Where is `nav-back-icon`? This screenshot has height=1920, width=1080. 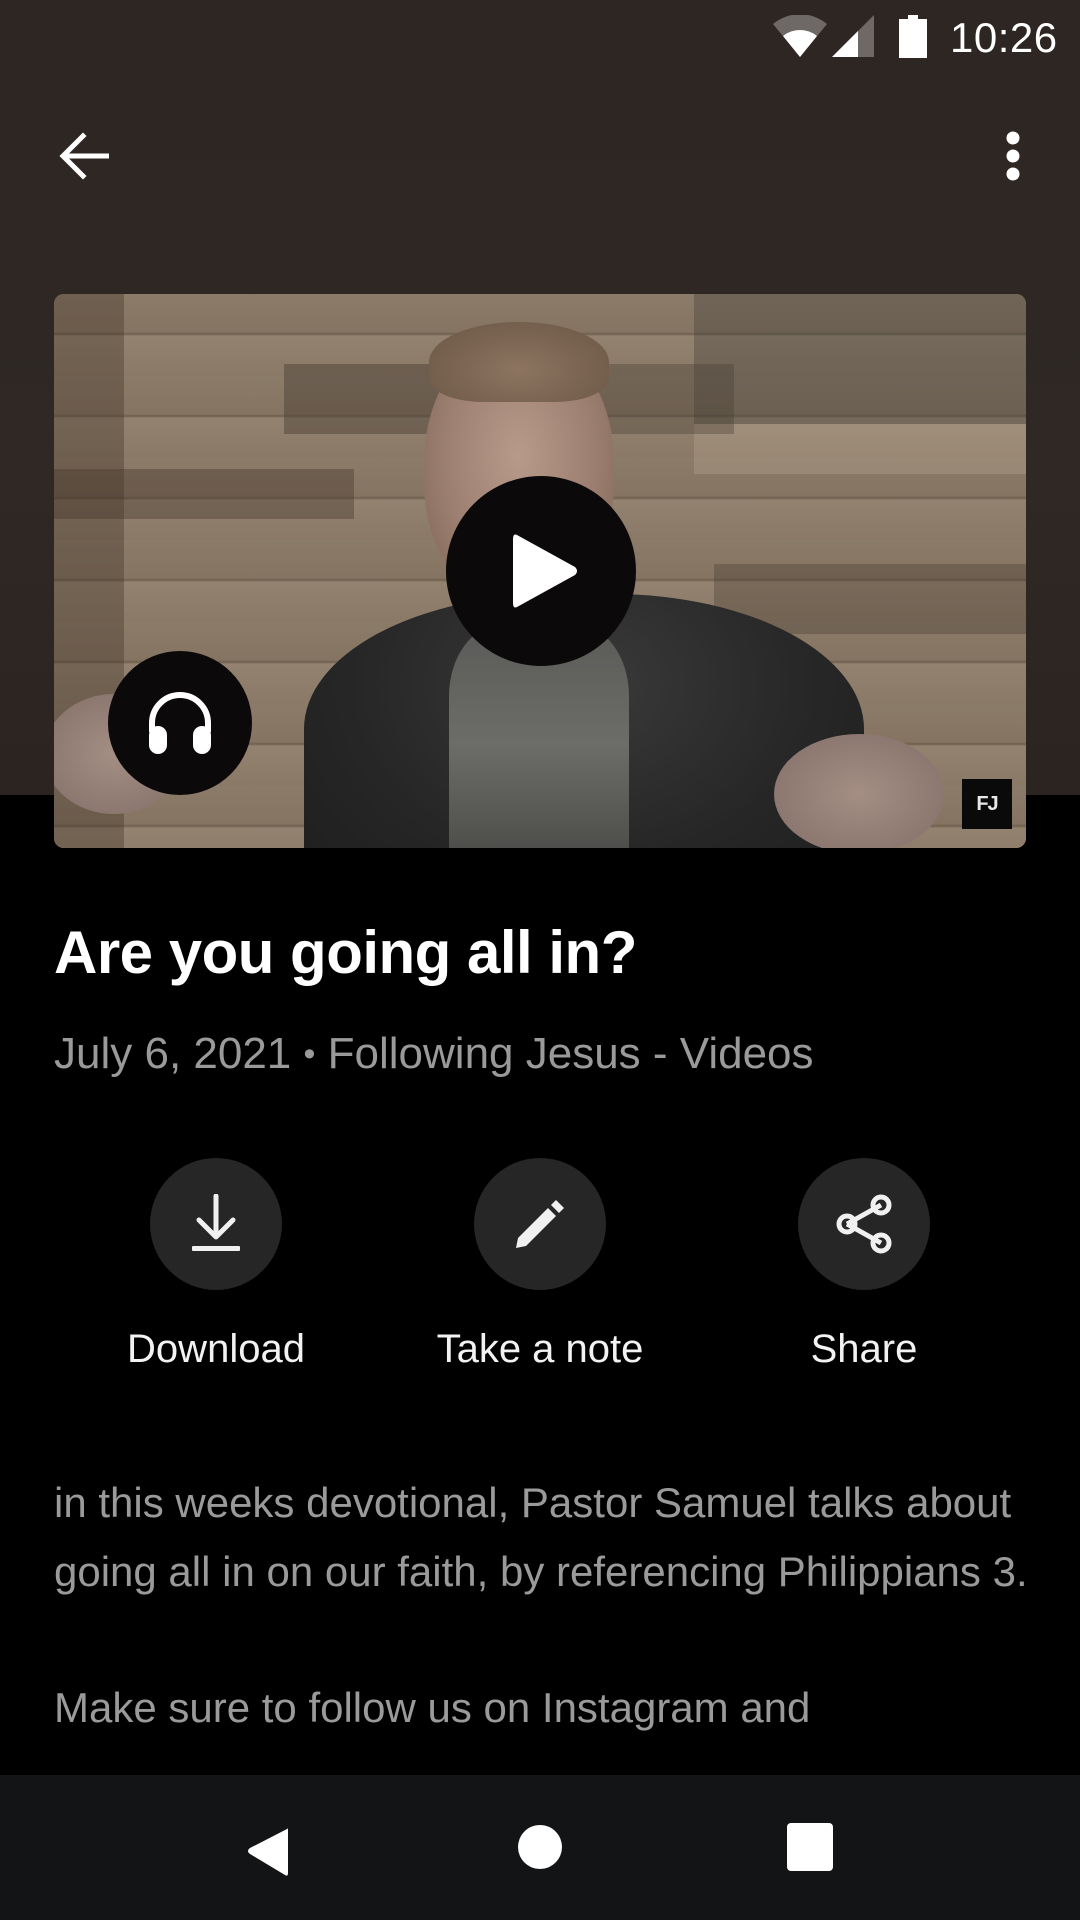
nav-back-icon is located at coordinates (268, 1852).